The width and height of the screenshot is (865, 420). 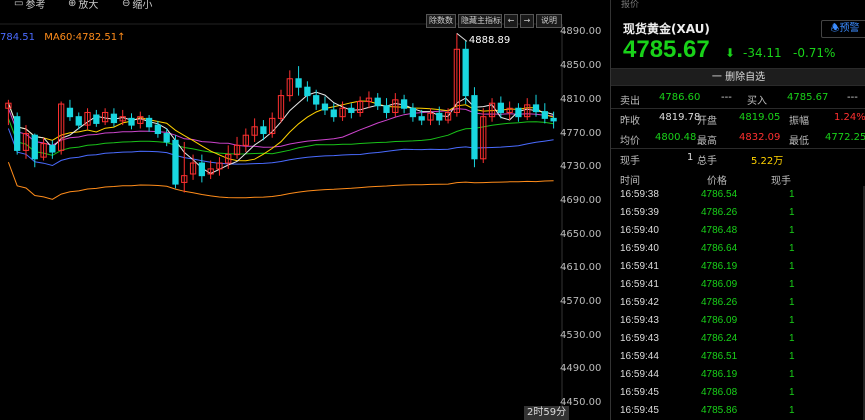 I want to click on time-remaining-badge: 2时59分, so click(x=547, y=413).